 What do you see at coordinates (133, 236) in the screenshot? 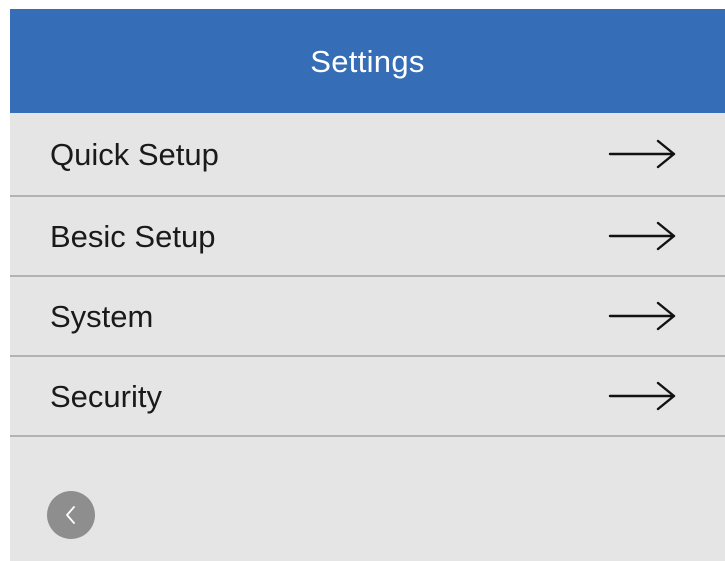
I see `menu-item-label: Besic Setup` at bounding box center [133, 236].